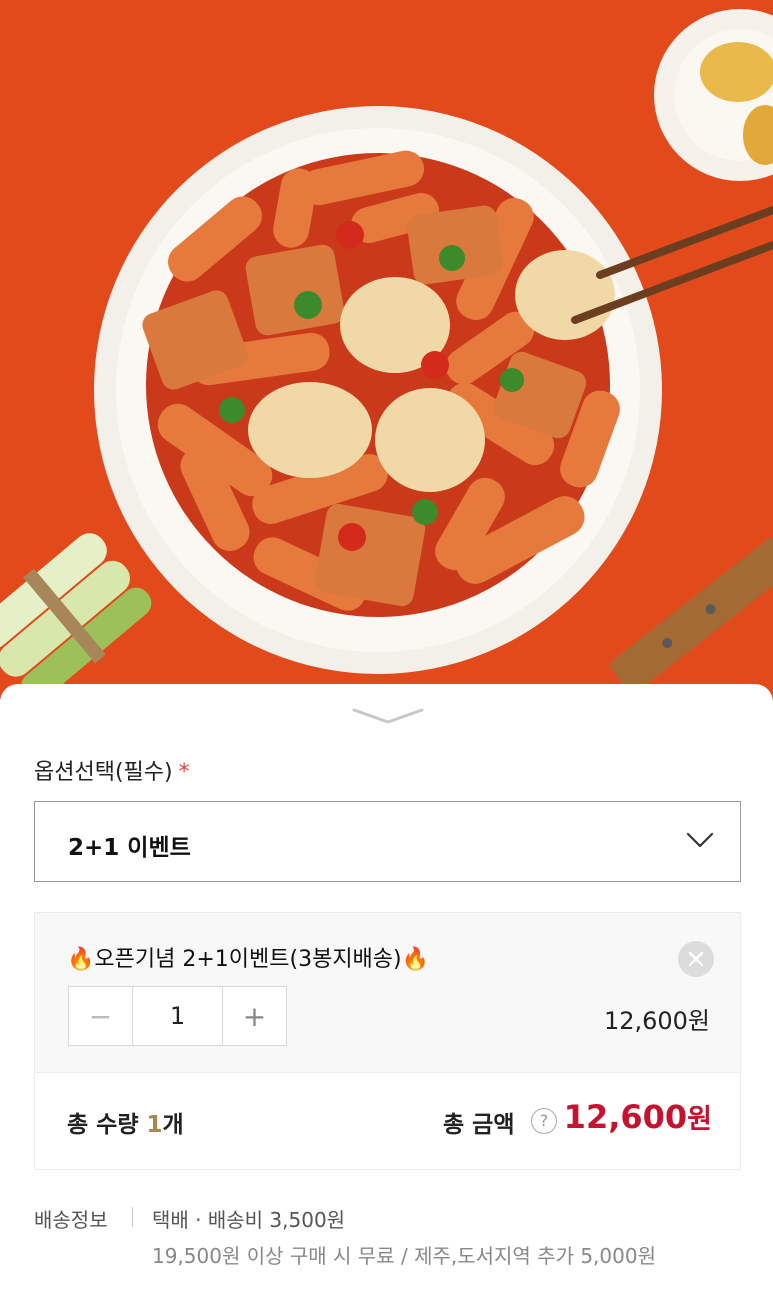 This screenshot has height=1308, width=773. I want to click on total-quantity: 총 수량 1개, so click(125, 1122).